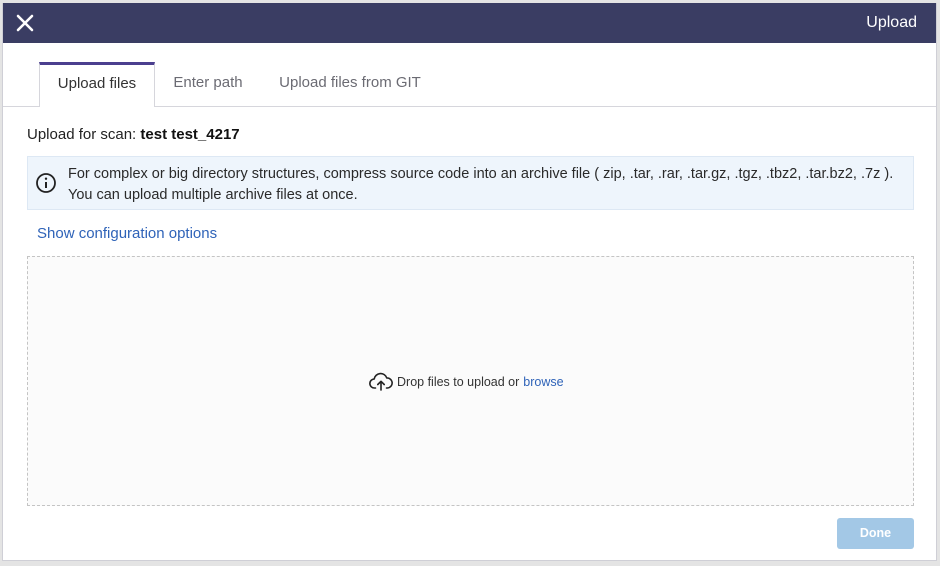 Image resolution: width=940 pixels, height=566 pixels. I want to click on dialog-titlebar: Upload, so click(469, 23).